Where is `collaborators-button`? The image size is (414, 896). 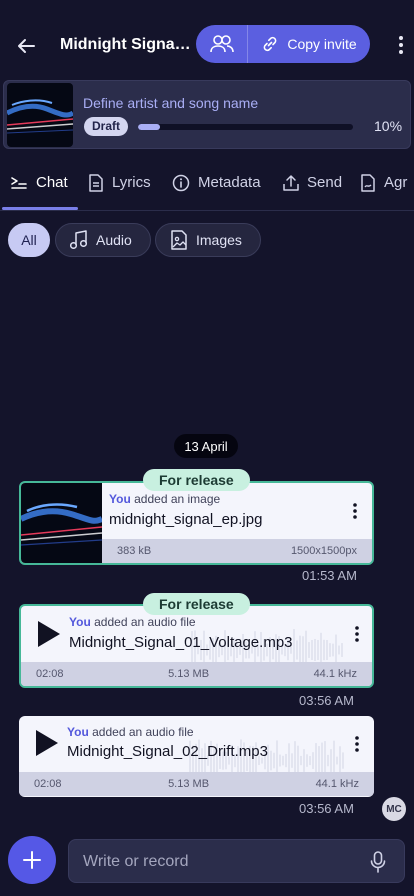
collaborators-button is located at coordinates (222, 44).